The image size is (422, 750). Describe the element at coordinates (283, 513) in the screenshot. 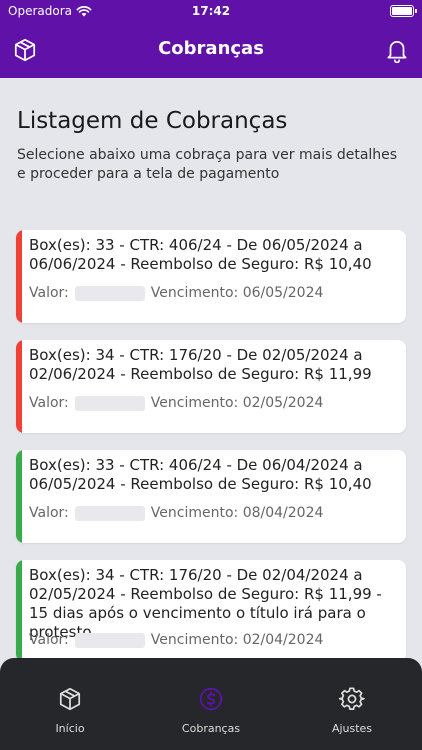

I see `vencimento-value: 08/04/2024` at that location.